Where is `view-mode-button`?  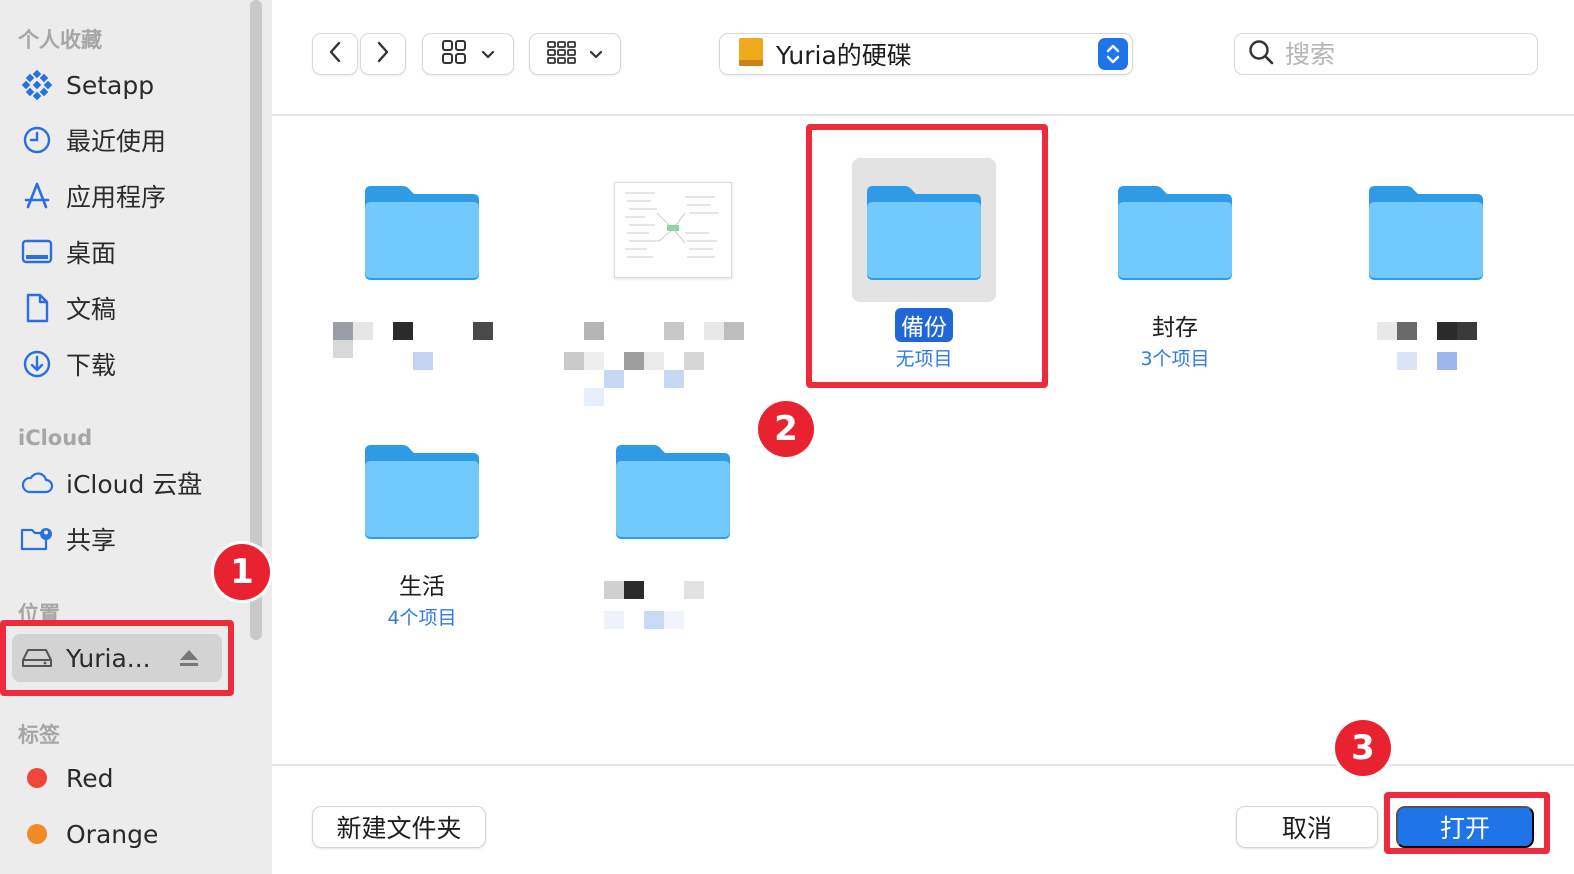
view-mode-button is located at coordinates (468, 54).